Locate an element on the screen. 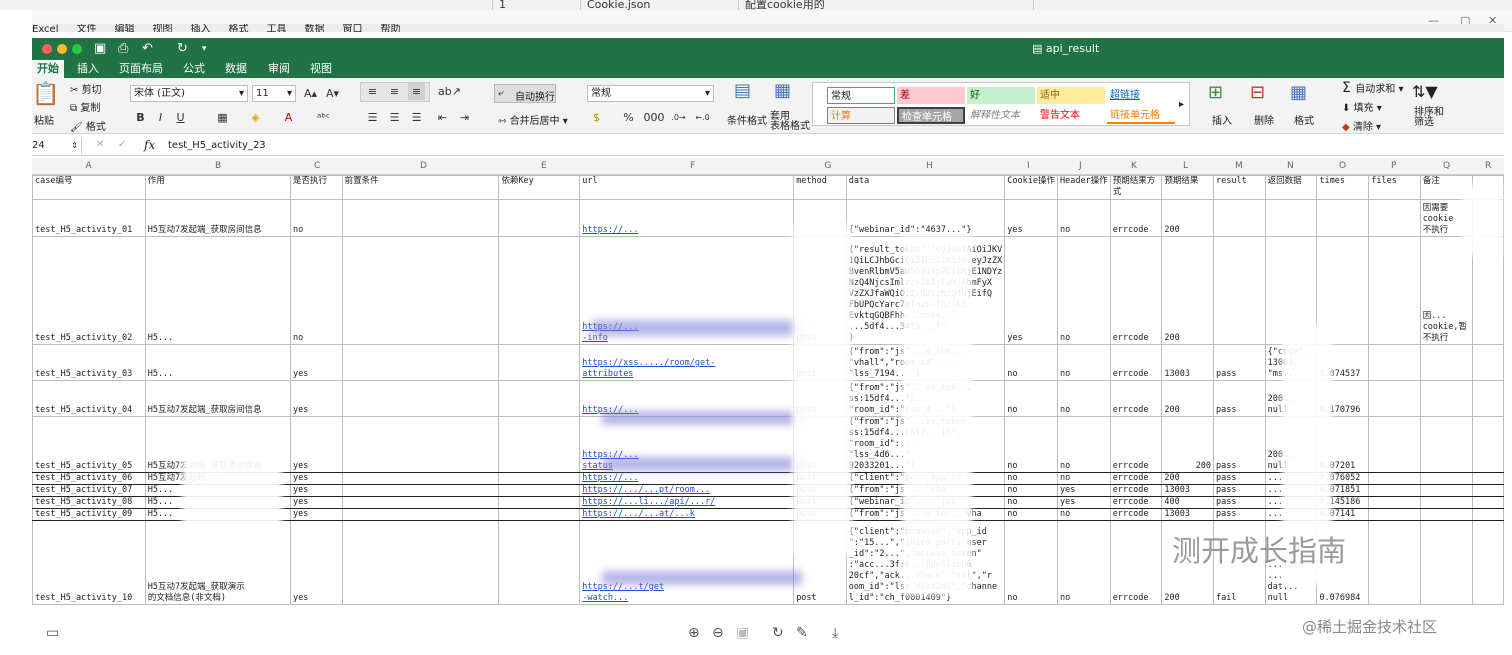 The image size is (1512, 655). table-cell: test_H5_activity_09 is located at coordinates (89, 514).